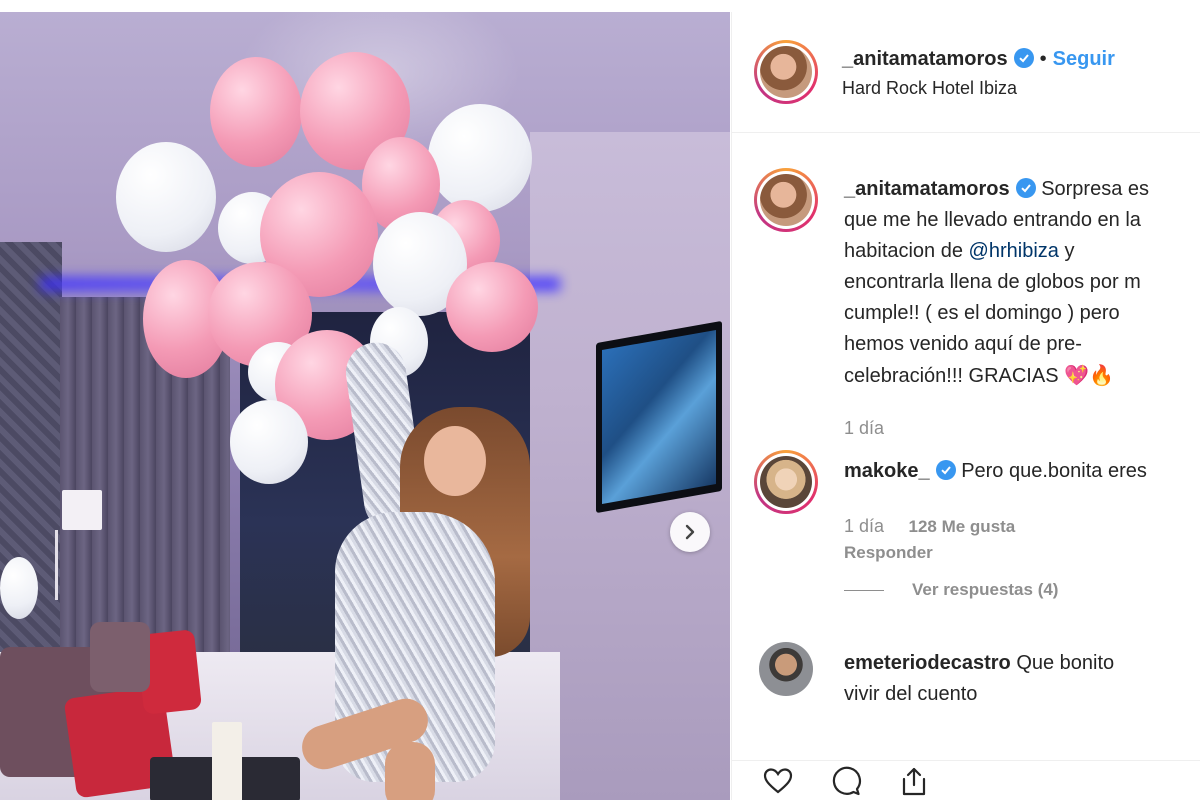 The width and height of the screenshot is (1200, 800). I want to click on caption-username: _anitamatamoros, so click(927, 189).